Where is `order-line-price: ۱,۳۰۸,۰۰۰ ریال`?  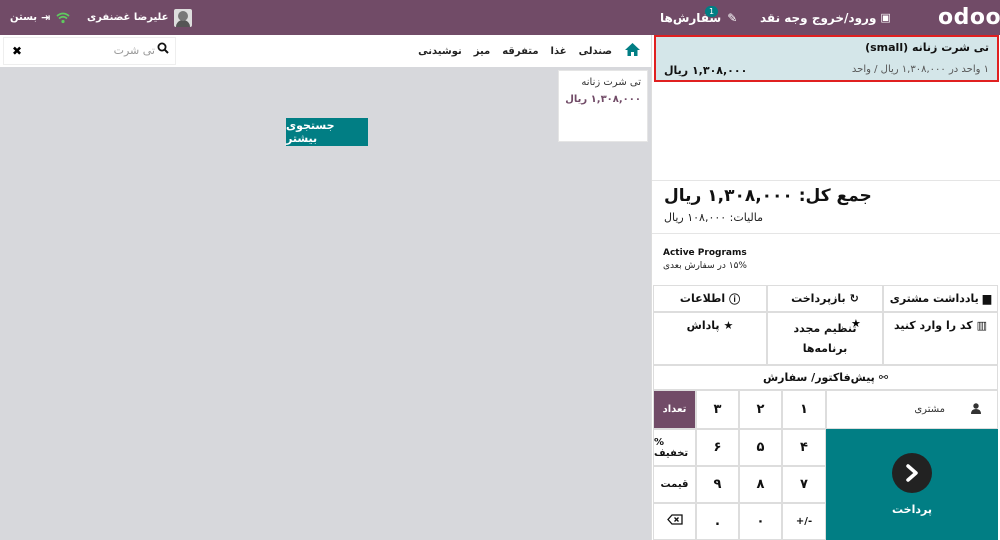
order-line-price: ۱,۳۰۸,۰۰۰ ریال is located at coordinates (706, 70).